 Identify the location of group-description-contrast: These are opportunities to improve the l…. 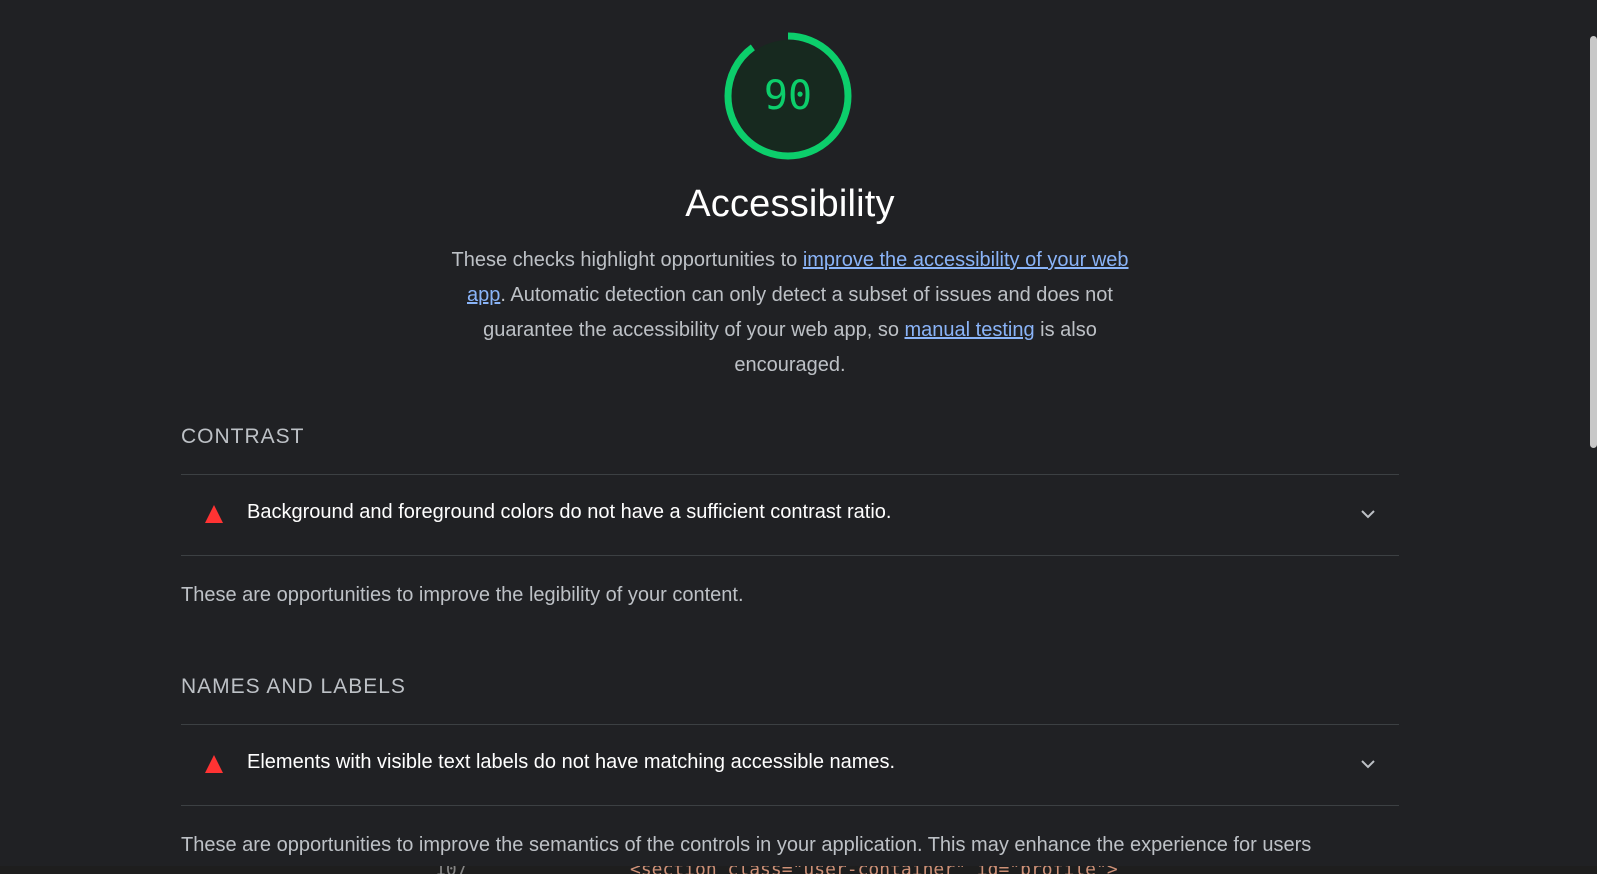
(462, 595).